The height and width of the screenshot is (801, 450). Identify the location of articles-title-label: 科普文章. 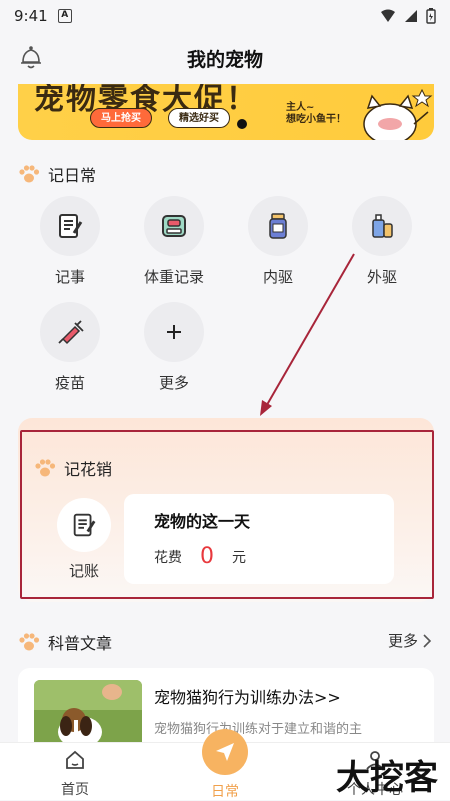
(80, 643).